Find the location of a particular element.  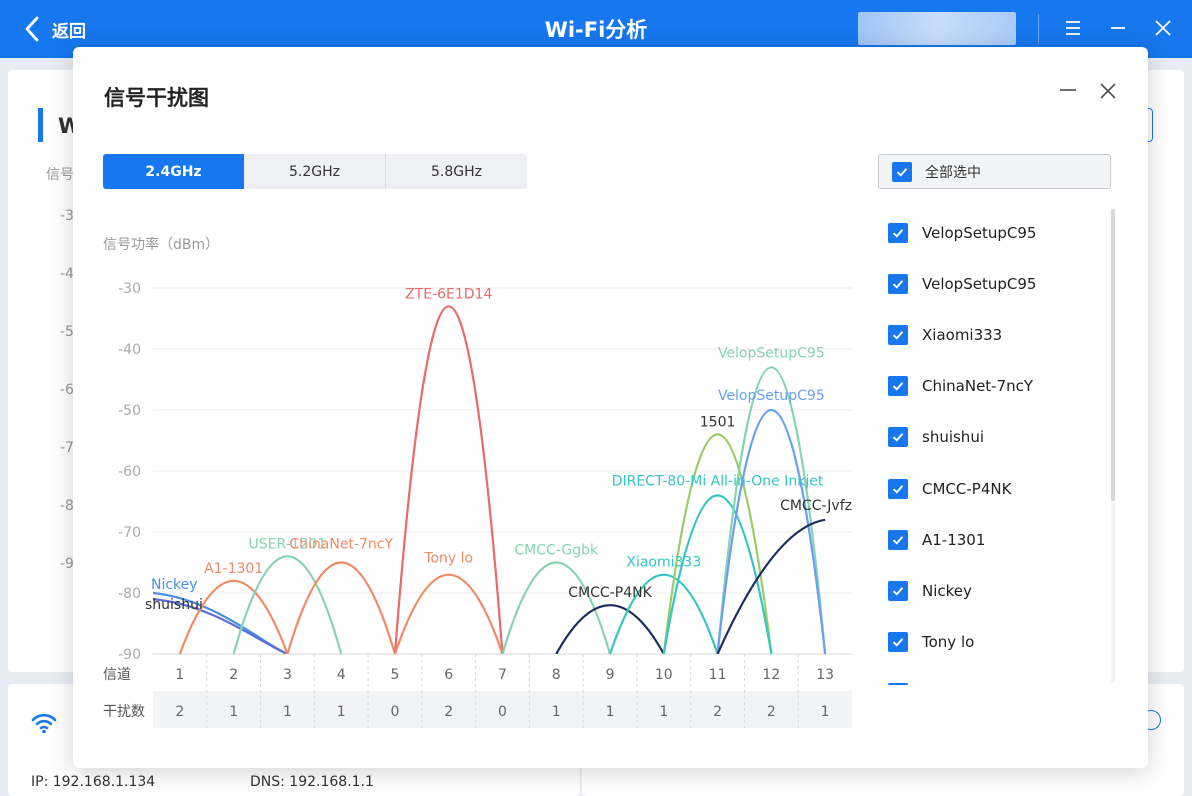

background-axis-tick: -9 is located at coordinates (67, 564).